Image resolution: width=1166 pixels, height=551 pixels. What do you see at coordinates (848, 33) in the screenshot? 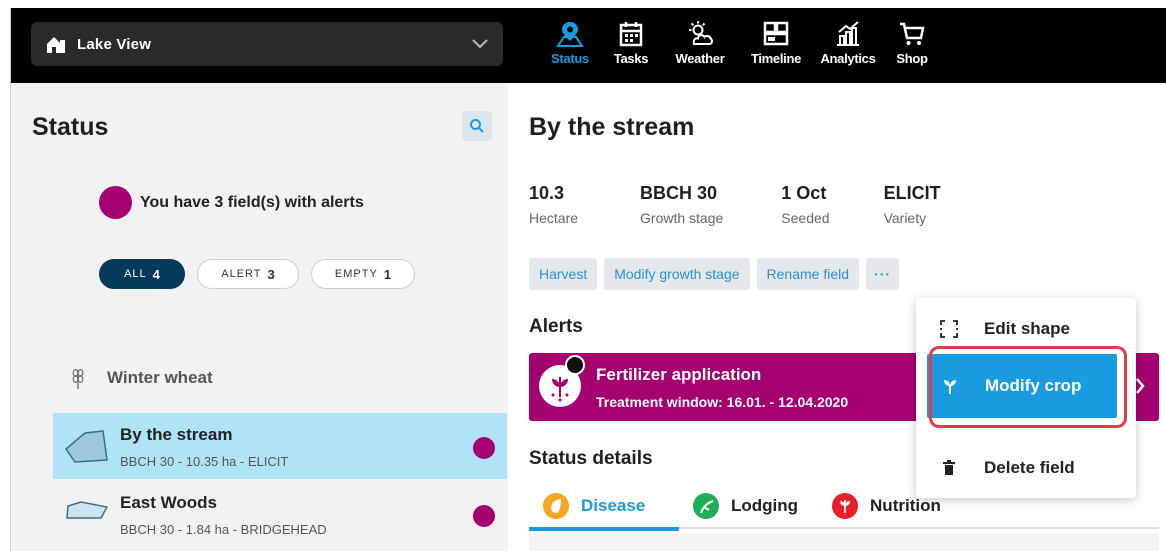
I see `analytics-icon` at bounding box center [848, 33].